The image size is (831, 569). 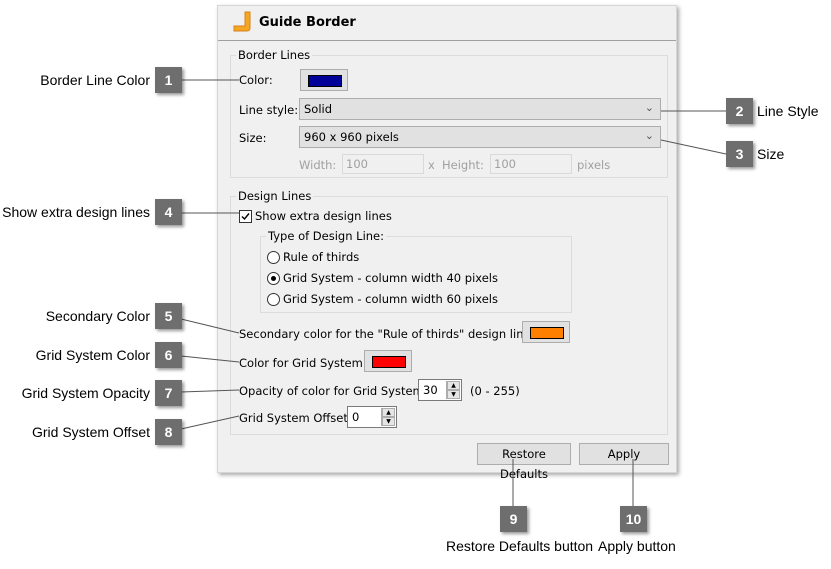 What do you see at coordinates (771, 154) in the screenshot?
I see `callout-label-3: Size` at bounding box center [771, 154].